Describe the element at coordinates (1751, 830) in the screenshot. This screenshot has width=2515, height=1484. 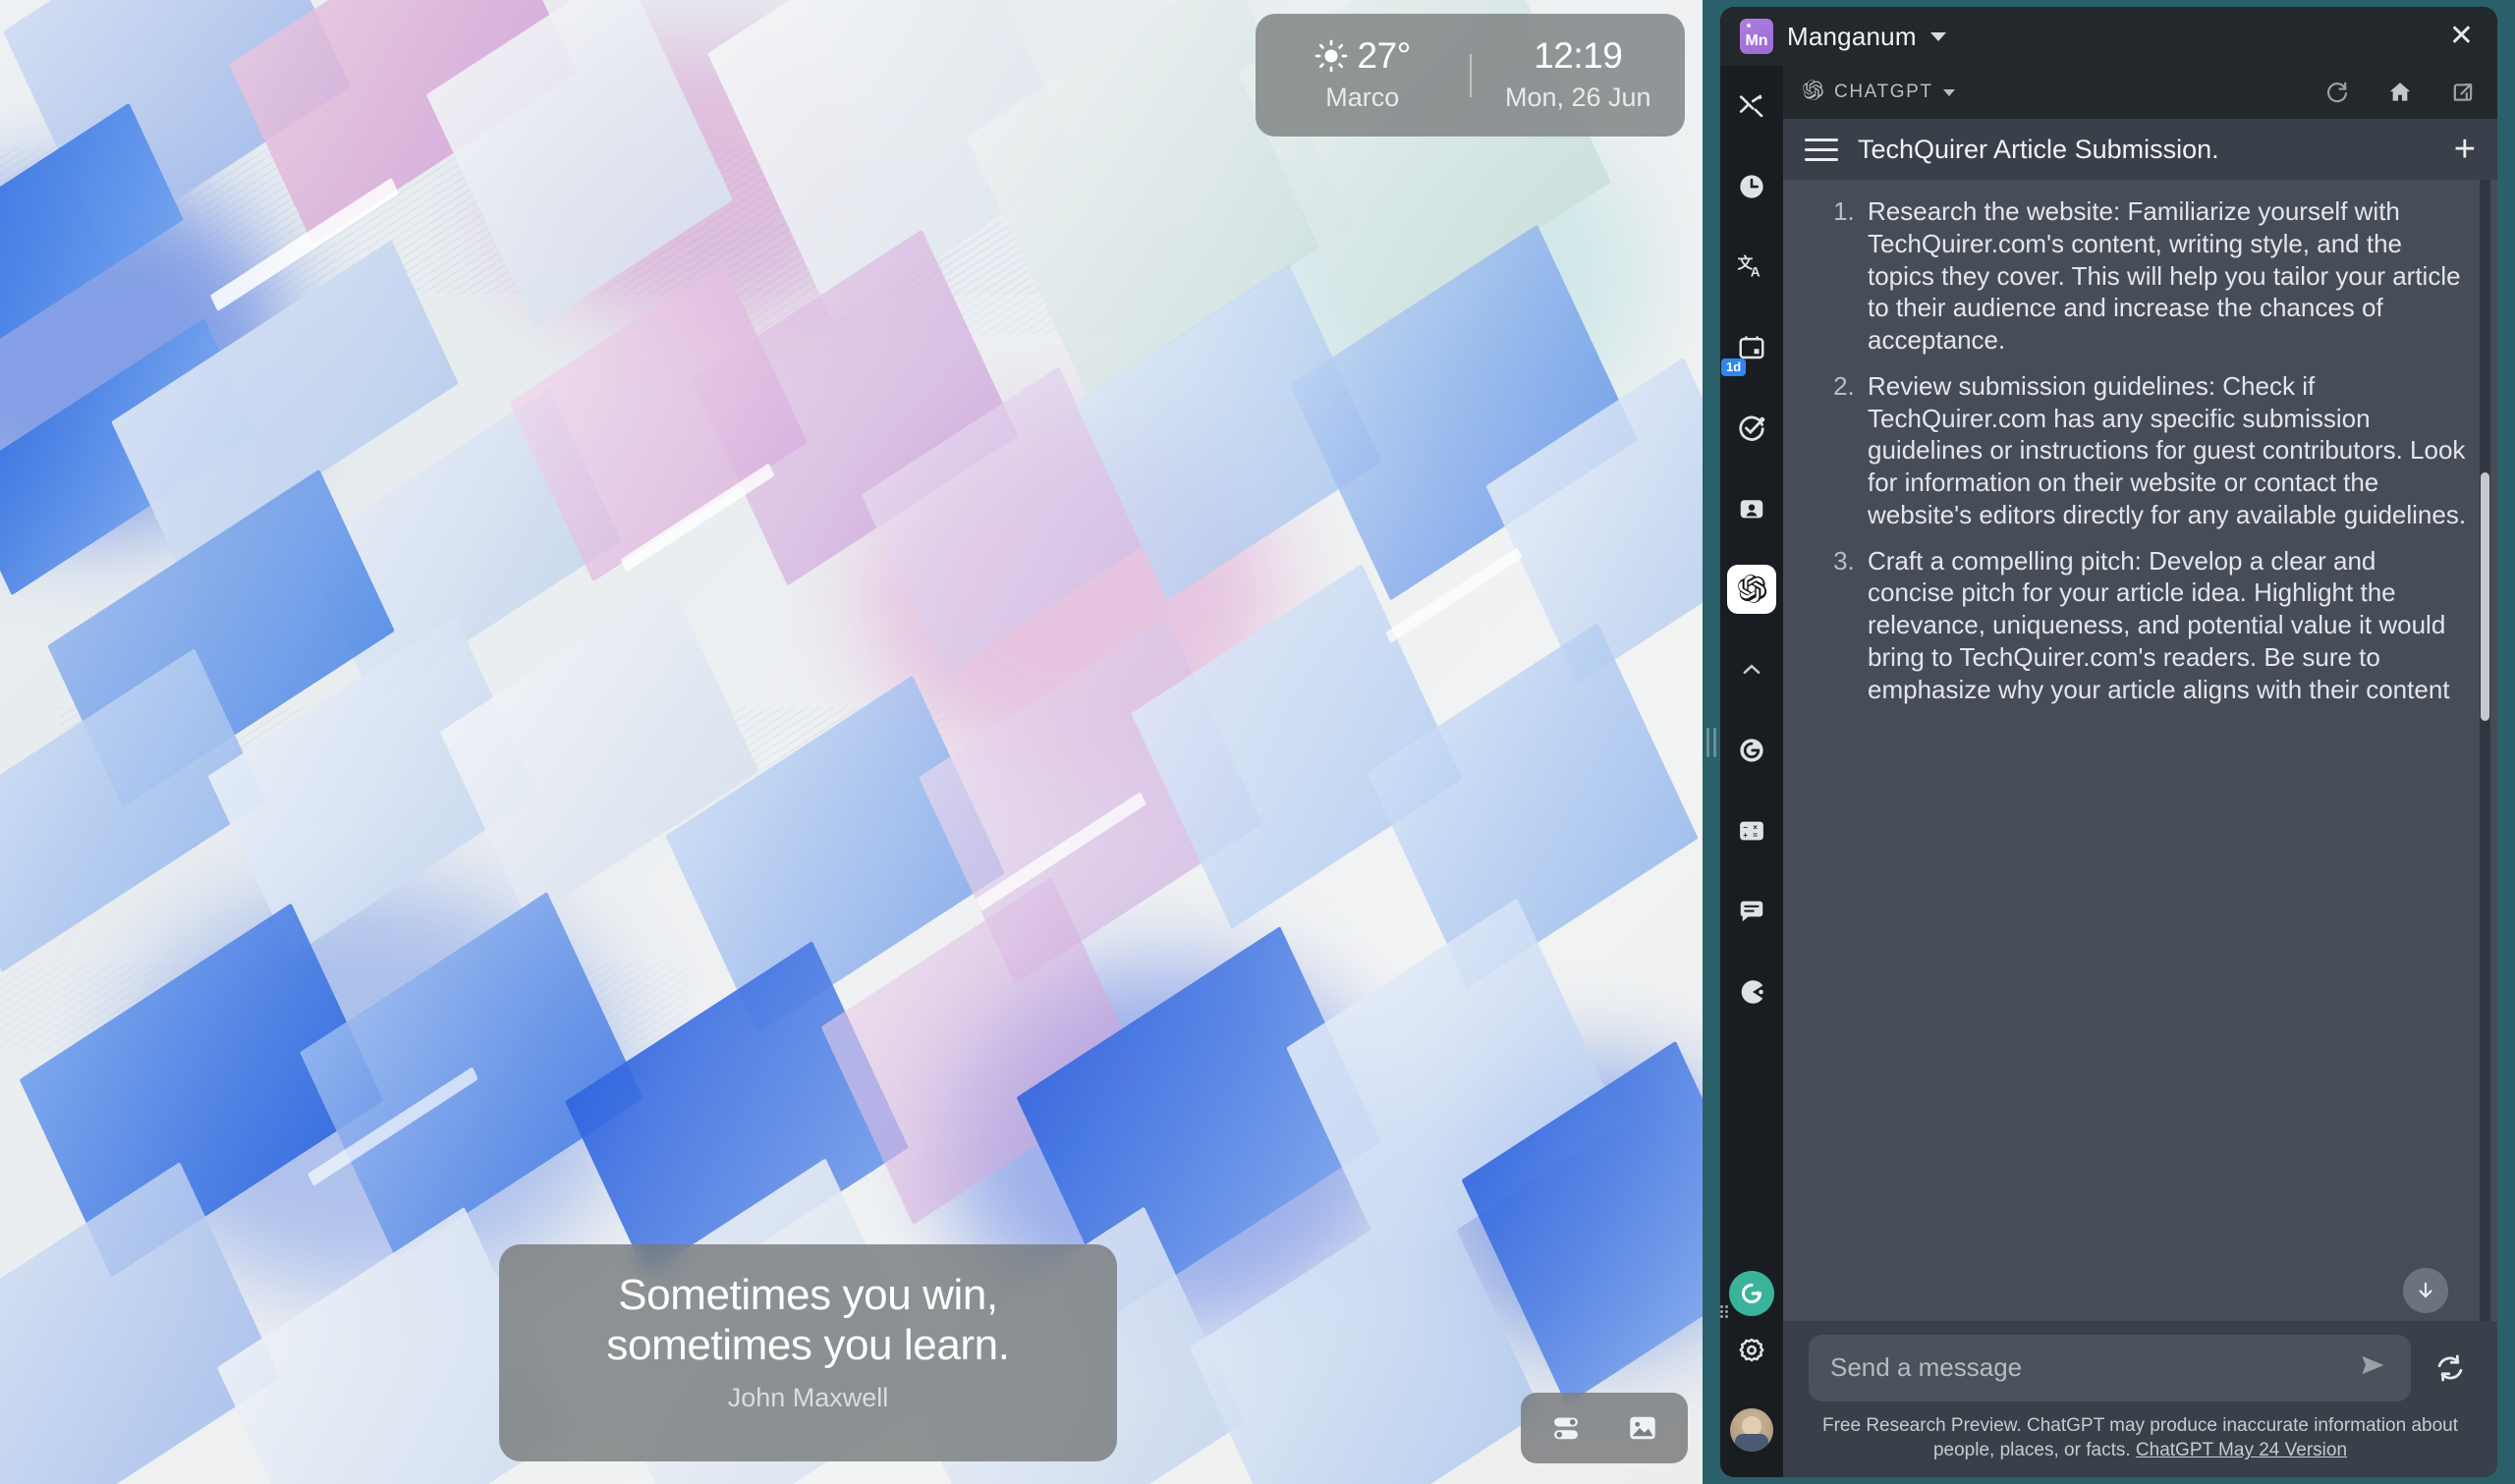
I see `calculator-icon: − × + =` at that location.